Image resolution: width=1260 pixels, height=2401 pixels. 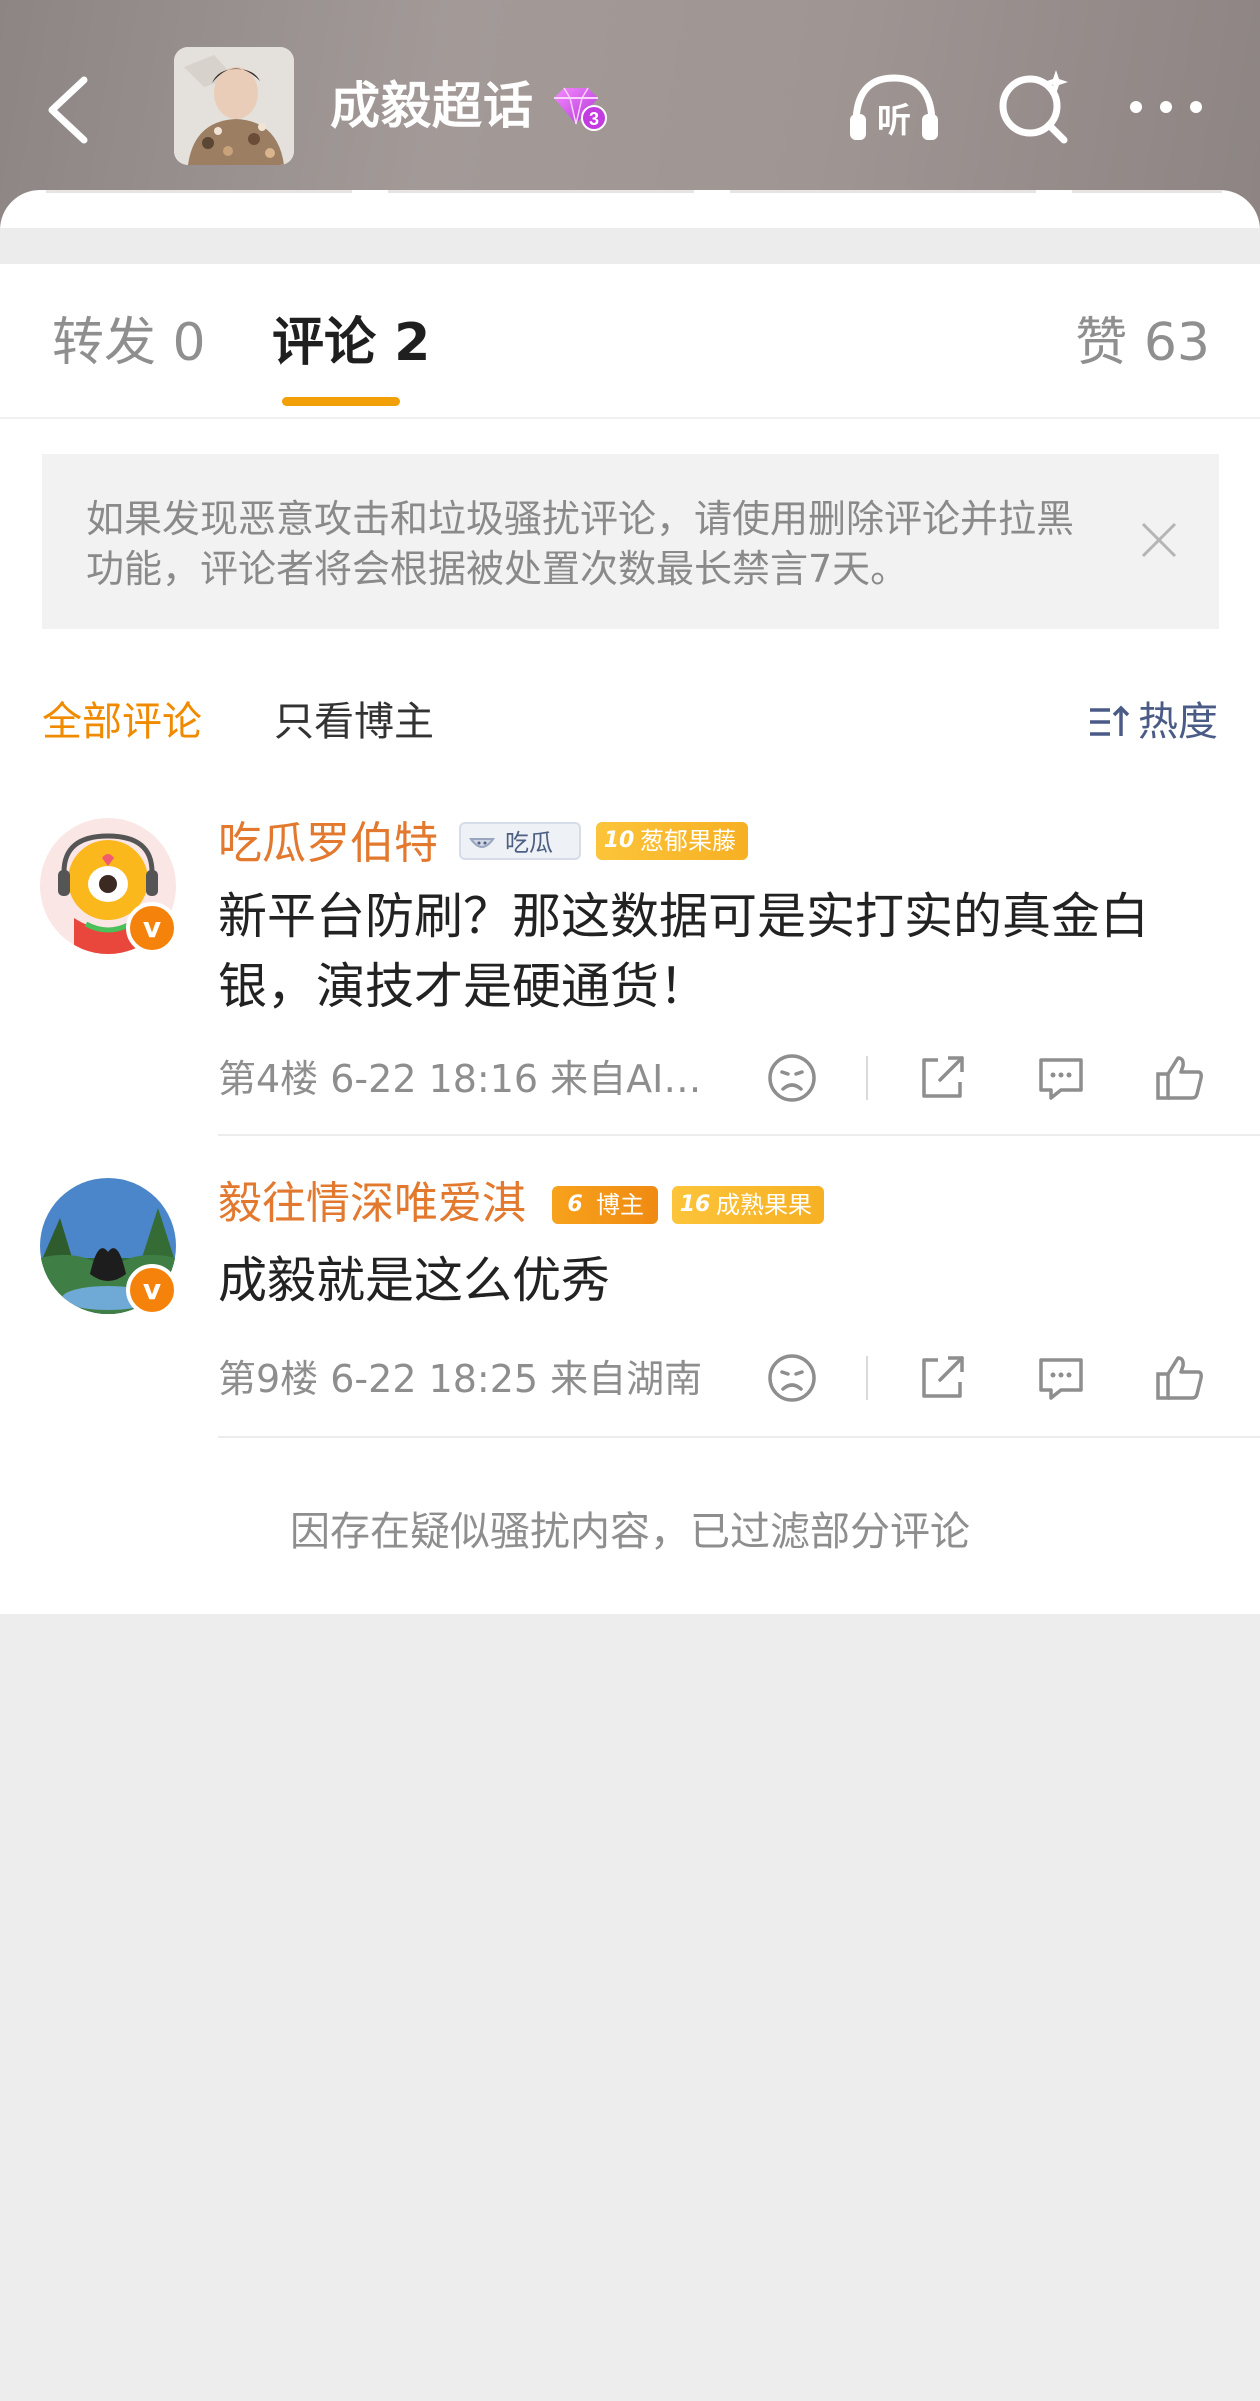 I want to click on notice-close-button, so click(x=1159, y=540).